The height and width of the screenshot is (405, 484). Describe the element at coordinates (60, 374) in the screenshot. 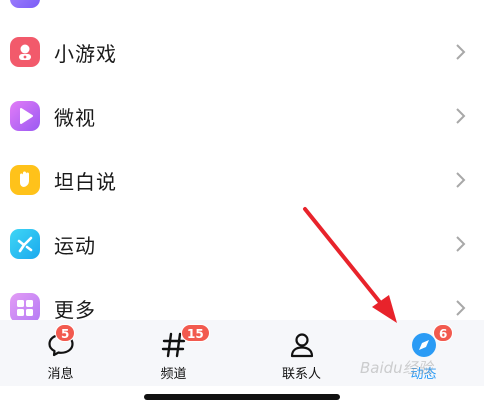

I see `tab-label: 消息` at that location.